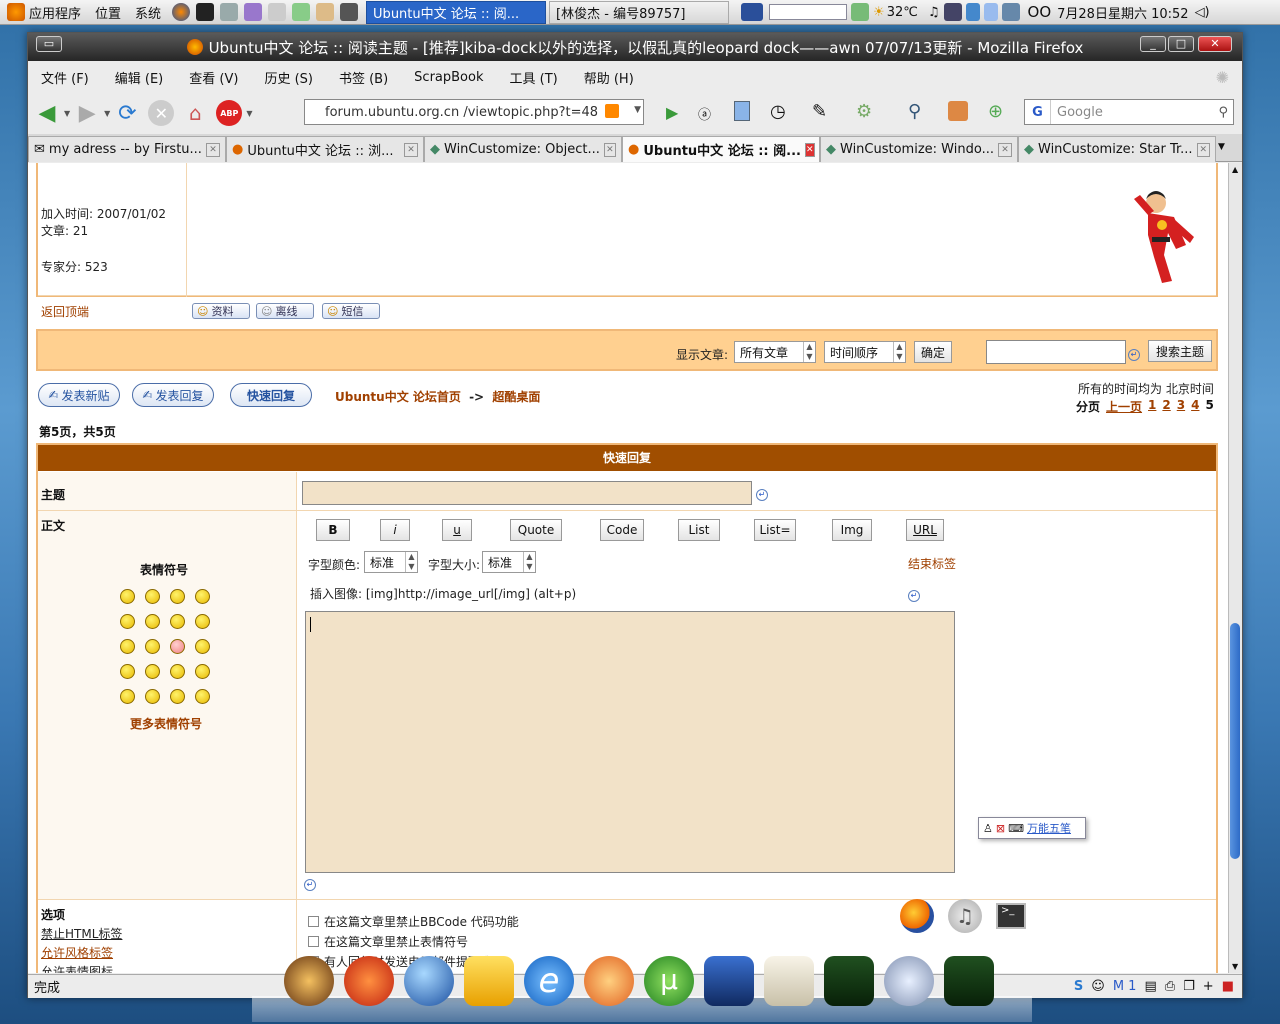 This screenshot has height=1024, width=1280. I want to click on close-button: ✕, so click(1215, 44).